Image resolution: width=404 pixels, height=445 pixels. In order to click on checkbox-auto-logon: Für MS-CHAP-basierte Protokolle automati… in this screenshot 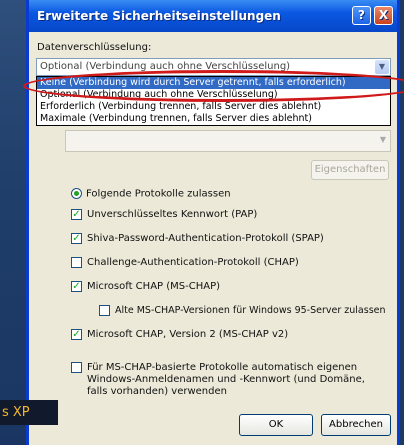, I will do `click(221, 380)`.